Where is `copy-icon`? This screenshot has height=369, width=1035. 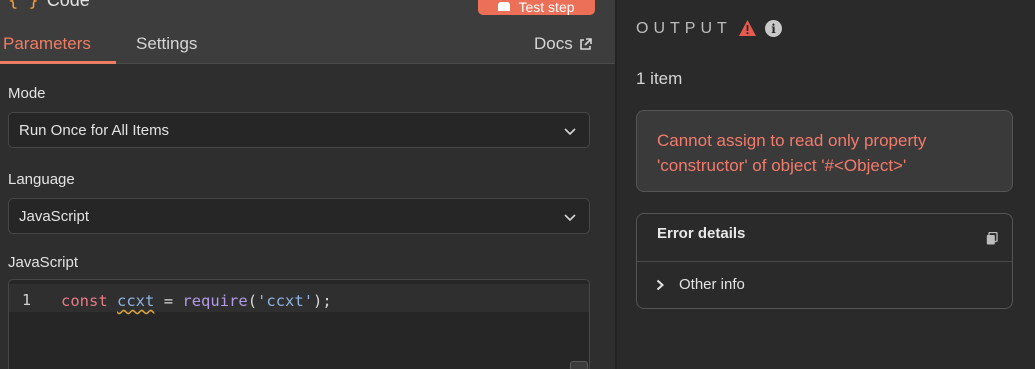 copy-icon is located at coordinates (992, 238).